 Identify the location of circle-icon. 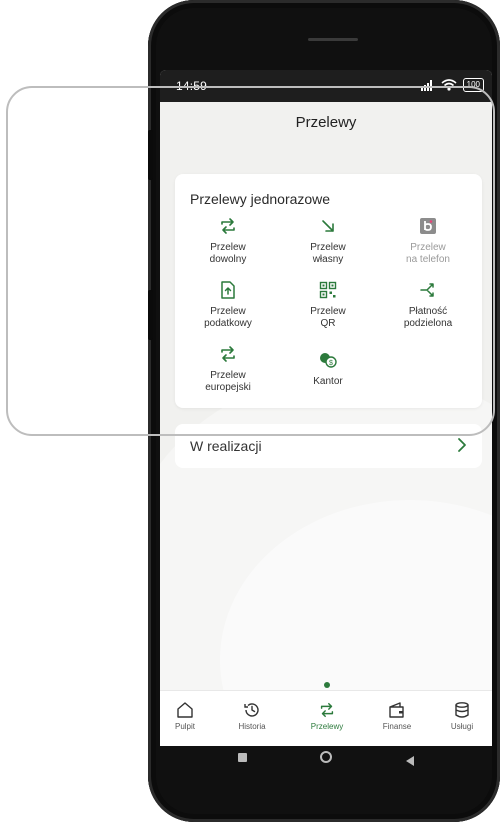
(326, 757).